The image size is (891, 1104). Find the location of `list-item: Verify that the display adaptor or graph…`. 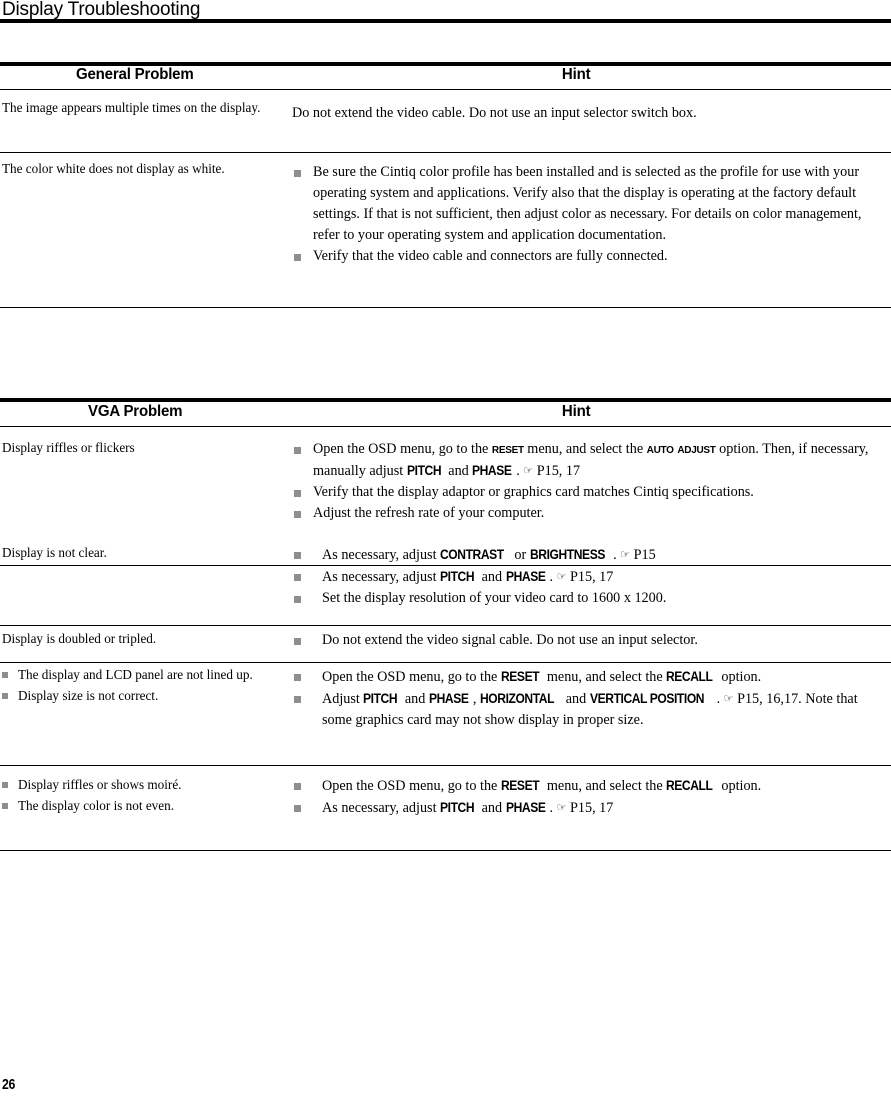

list-item: Verify that the display adaptor or graph… is located at coordinates (590, 492).